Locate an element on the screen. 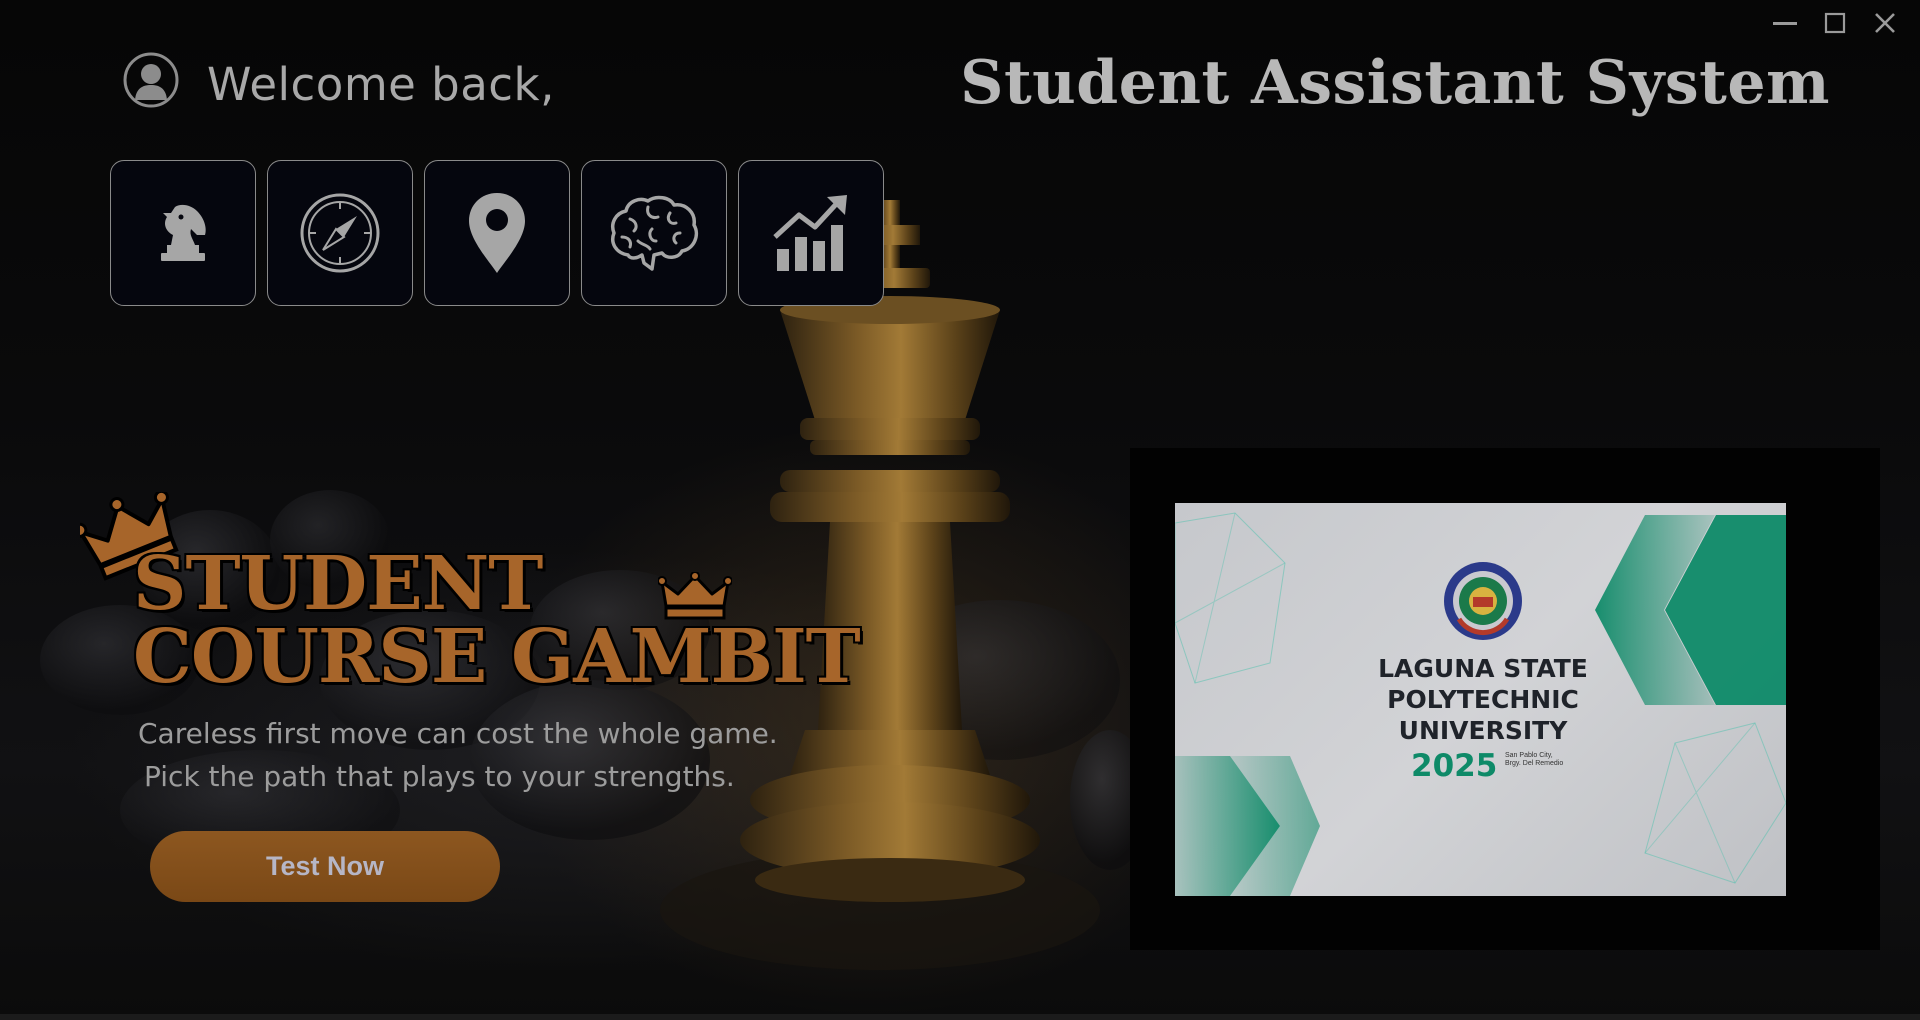 Image resolution: width=1920 pixels, height=1020 pixels. minimize-icon is located at coordinates (1785, 23).